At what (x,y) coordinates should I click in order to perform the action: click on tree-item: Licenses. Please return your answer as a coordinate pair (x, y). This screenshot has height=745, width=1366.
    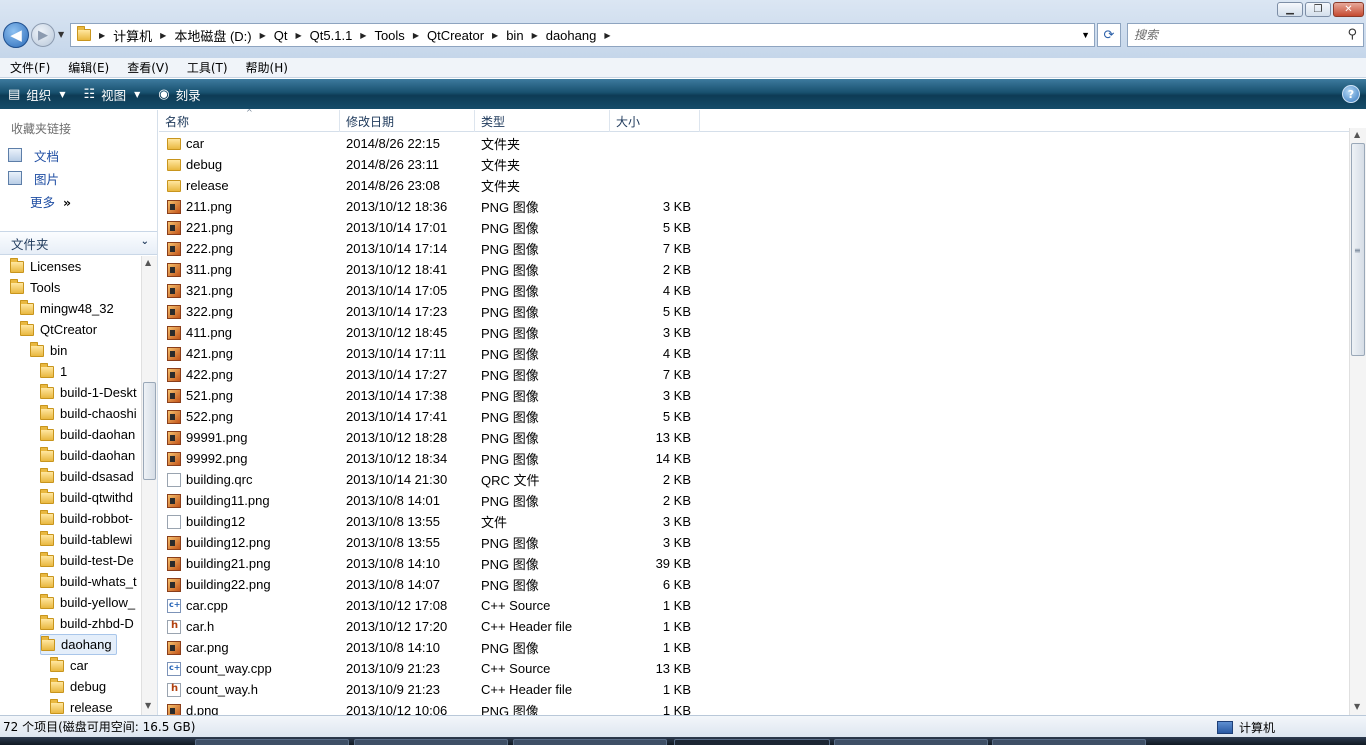
    Looking at the image, I should click on (45, 266).